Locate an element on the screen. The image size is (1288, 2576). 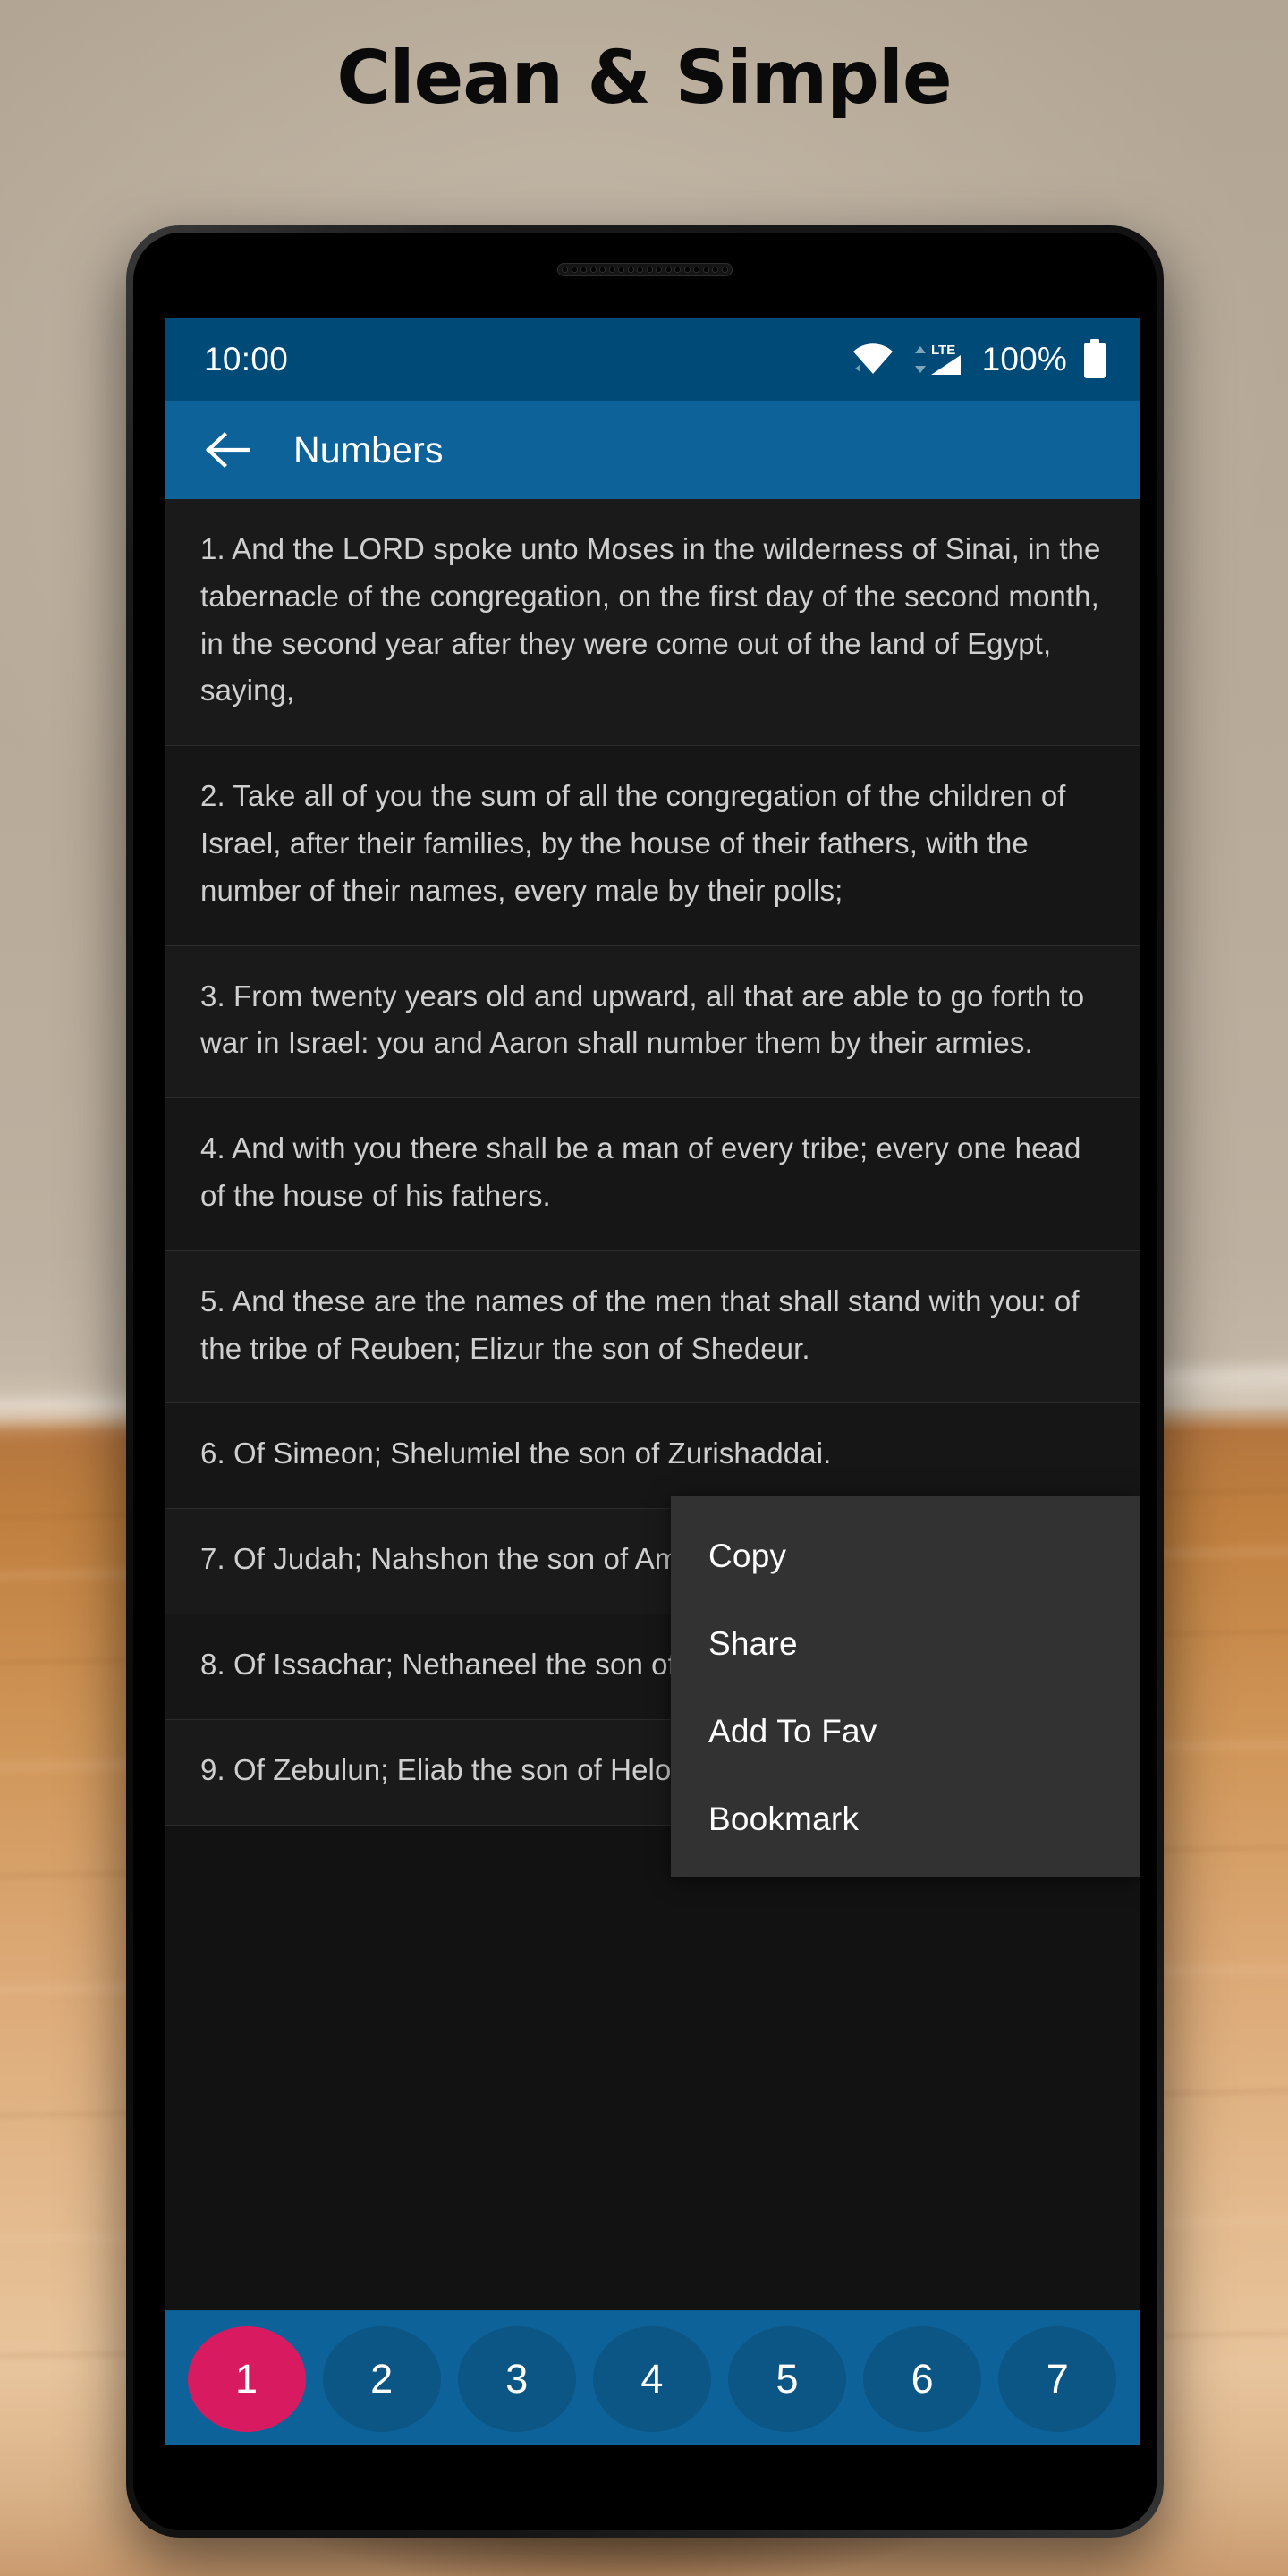
pagination-page-4: 4 is located at coordinates (651, 2379).